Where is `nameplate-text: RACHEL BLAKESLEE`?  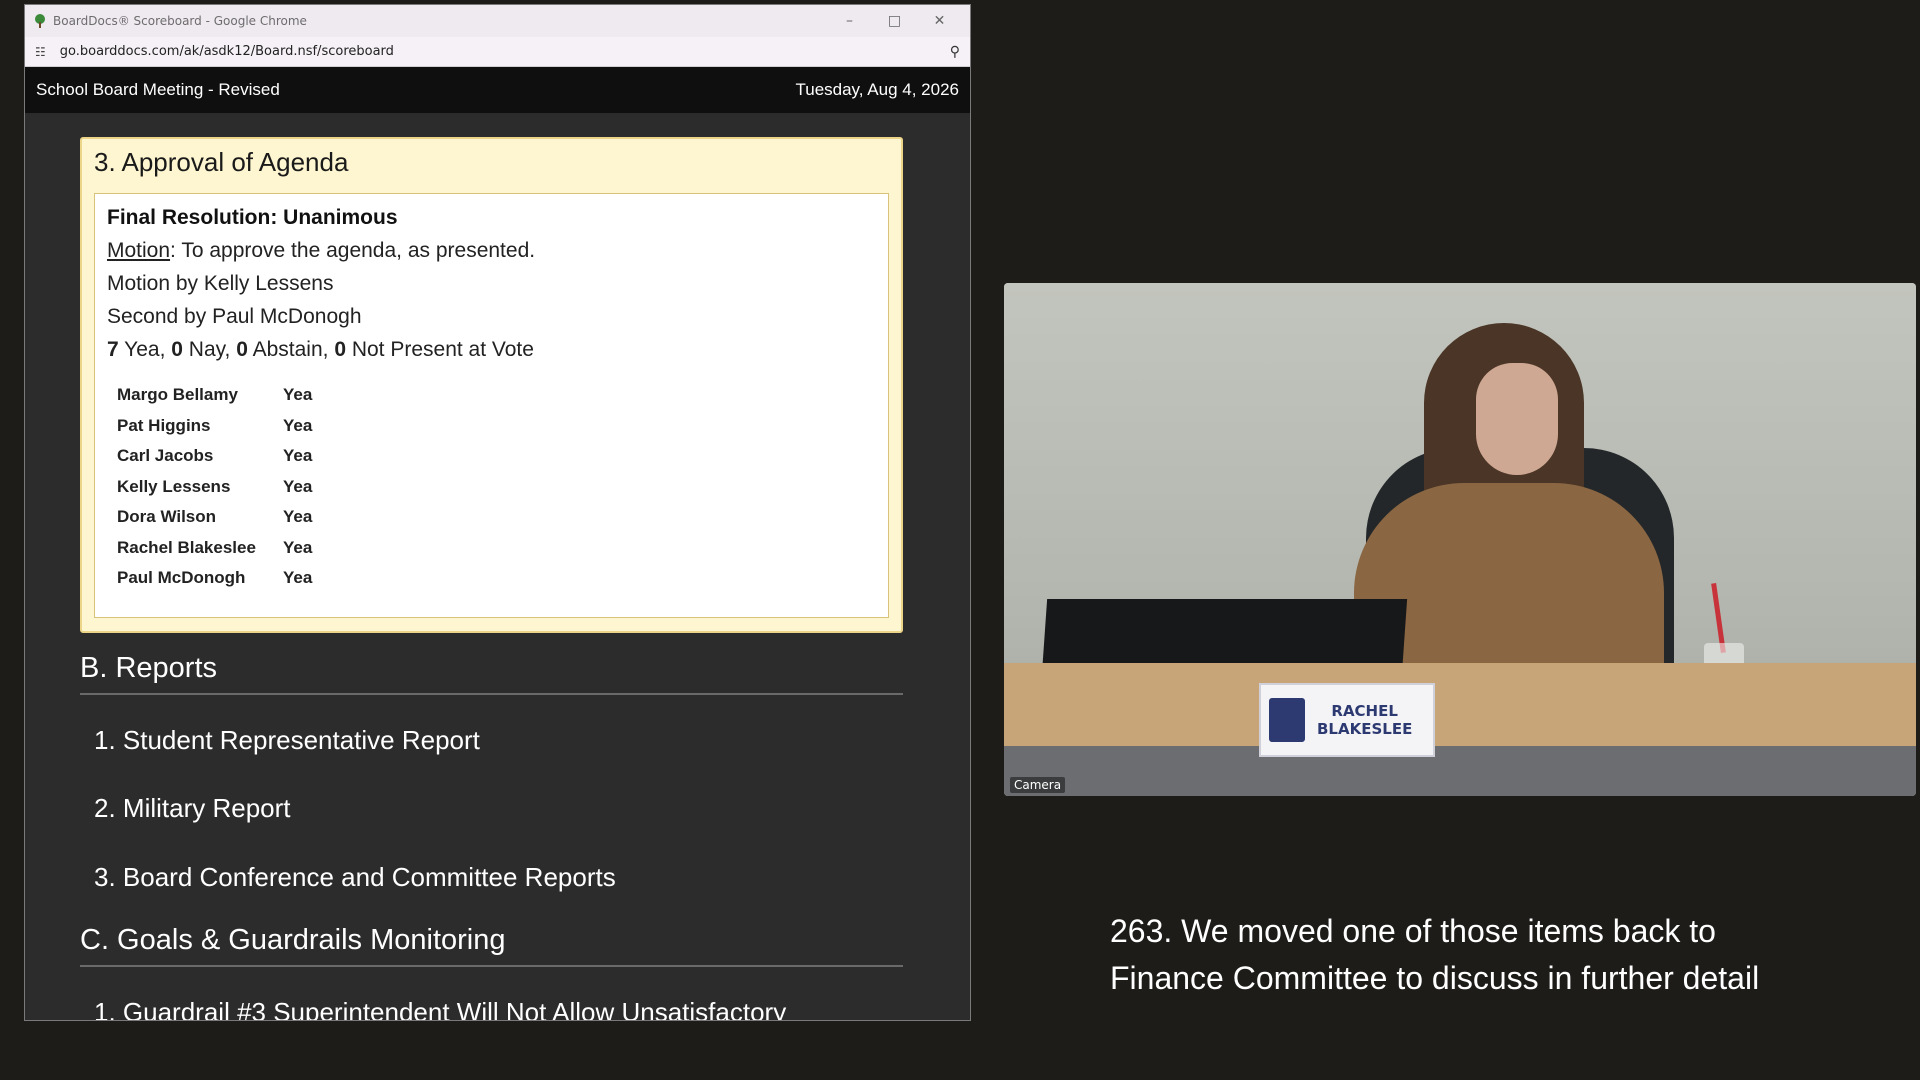
nameplate-text: RACHEL BLAKESLEE is located at coordinates (1364, 720).